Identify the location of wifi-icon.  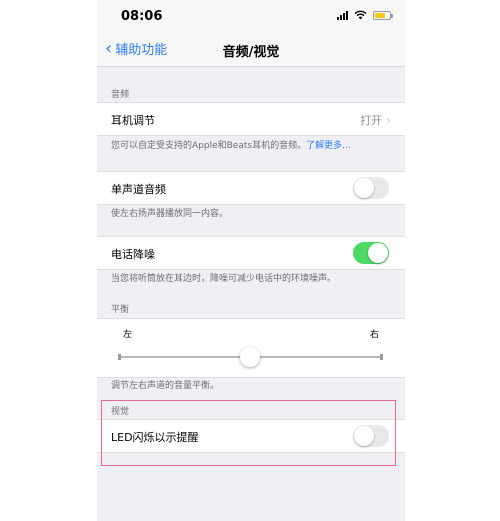
(360, 15).